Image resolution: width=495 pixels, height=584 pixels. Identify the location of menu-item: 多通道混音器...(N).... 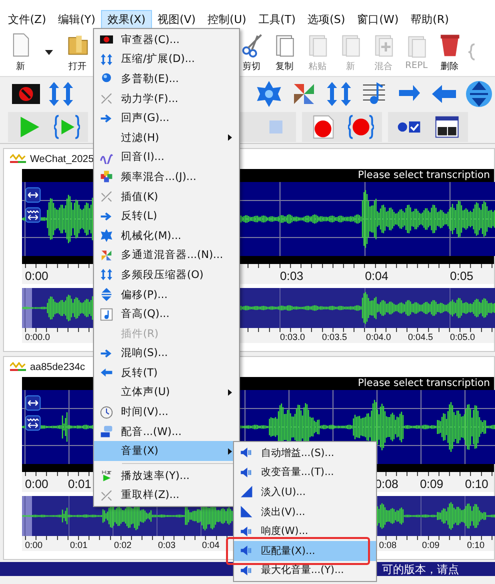
(166, 256).